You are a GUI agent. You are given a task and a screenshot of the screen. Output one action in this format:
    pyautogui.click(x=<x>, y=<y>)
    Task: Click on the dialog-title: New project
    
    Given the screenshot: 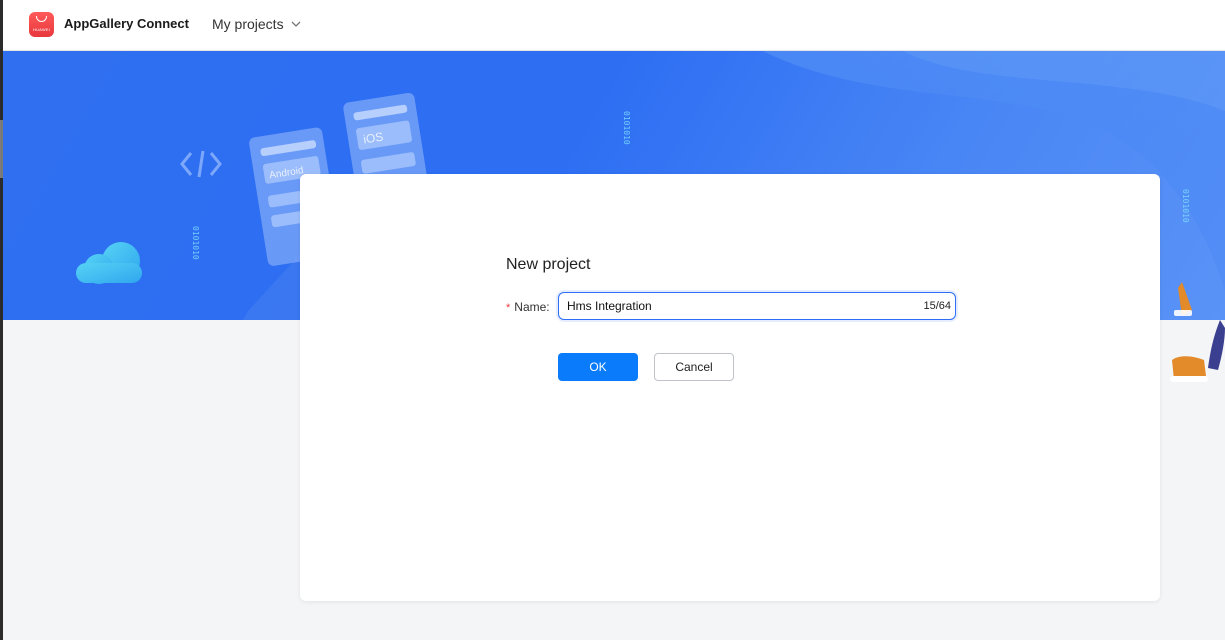 What is the action you would take?
    pyautogui.click(x=548, y=264)
    